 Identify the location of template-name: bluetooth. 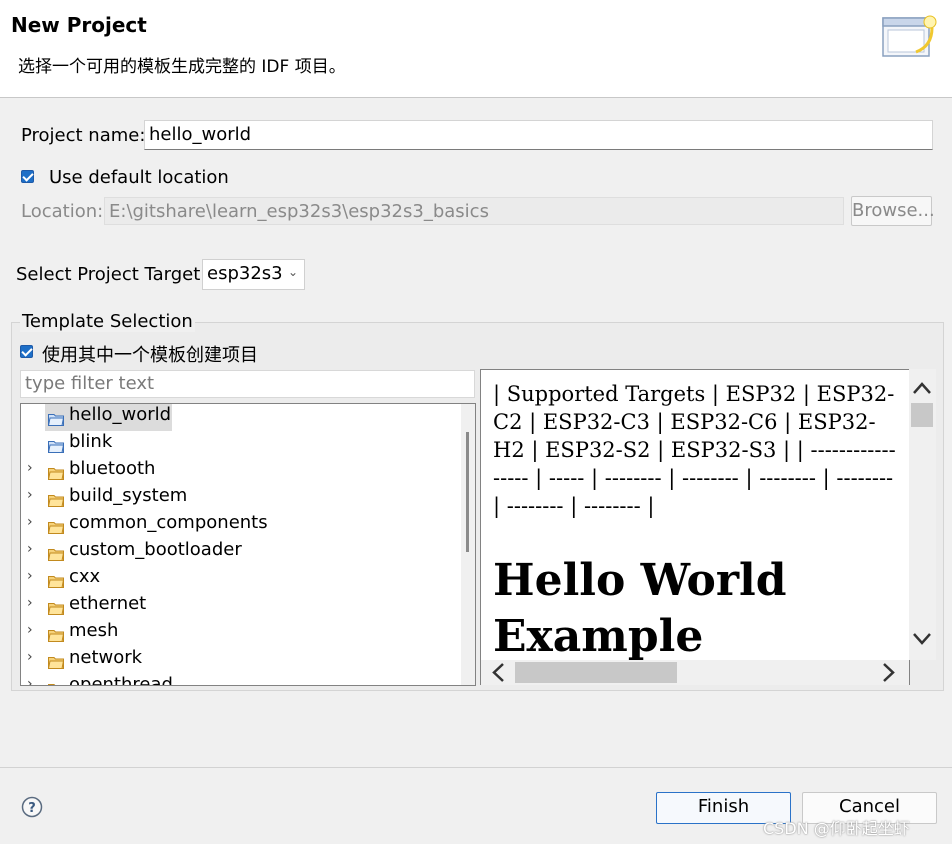
(112, 468).